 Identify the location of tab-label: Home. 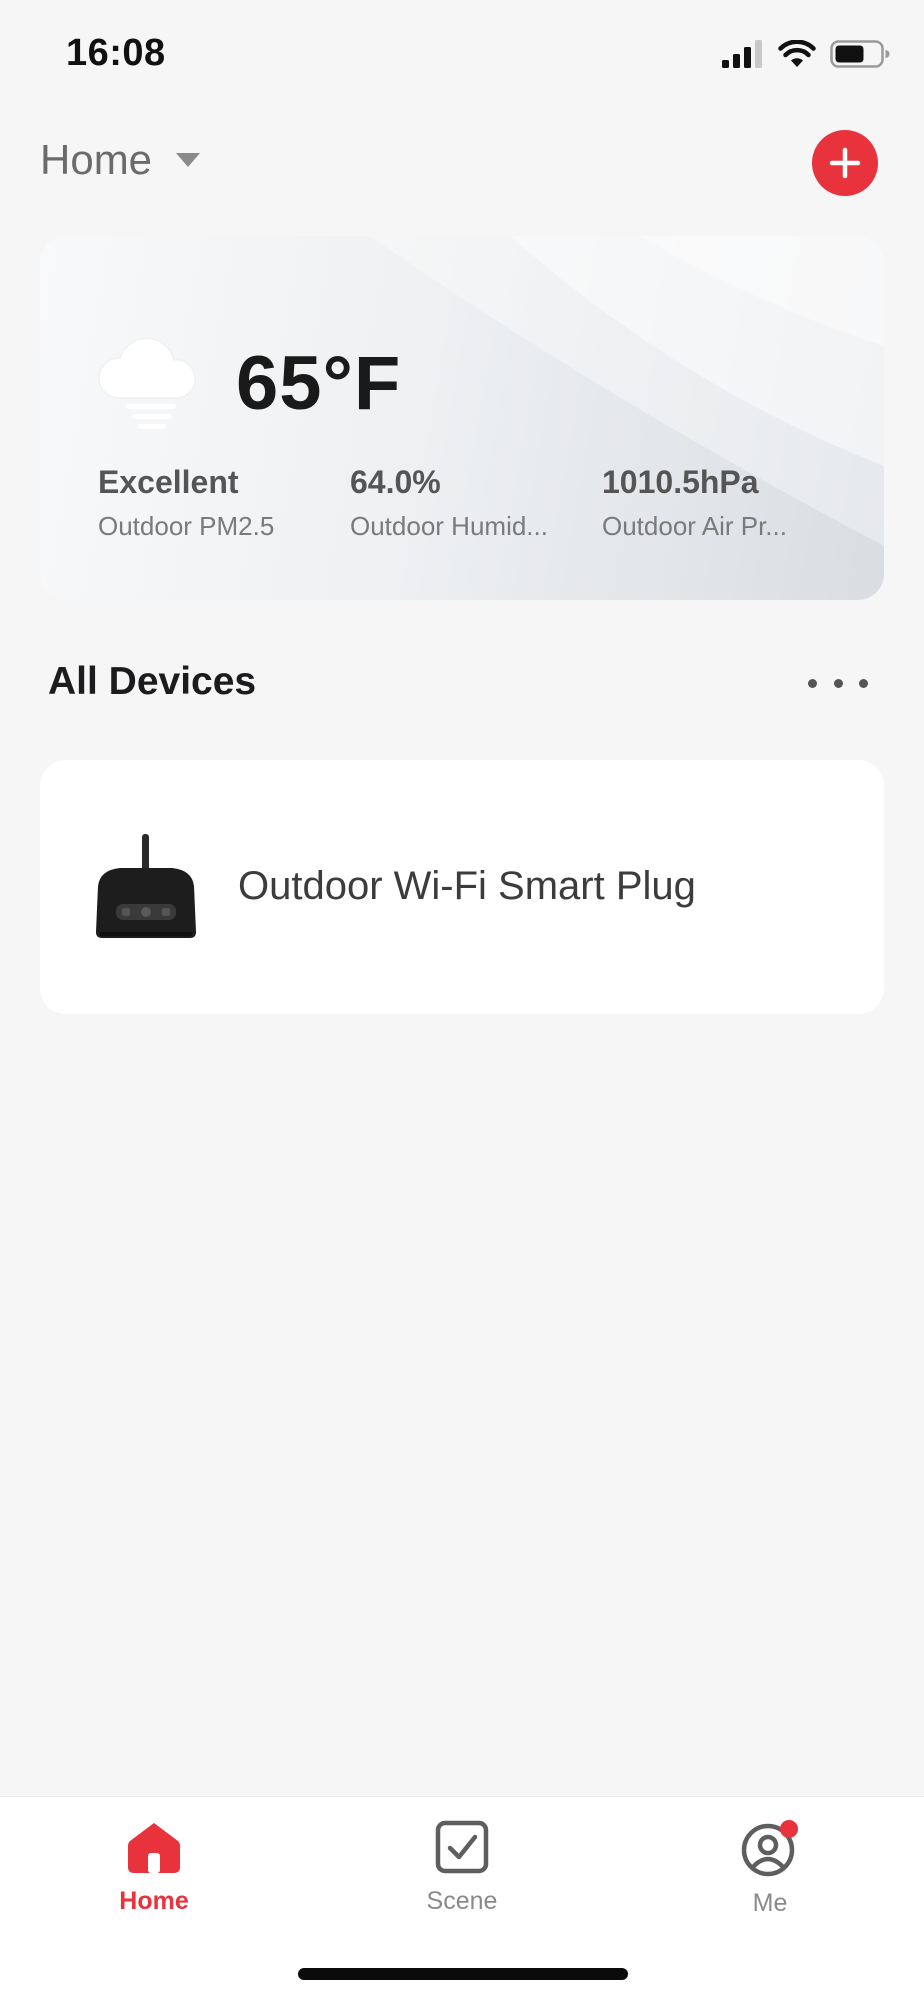
(154, 1901).